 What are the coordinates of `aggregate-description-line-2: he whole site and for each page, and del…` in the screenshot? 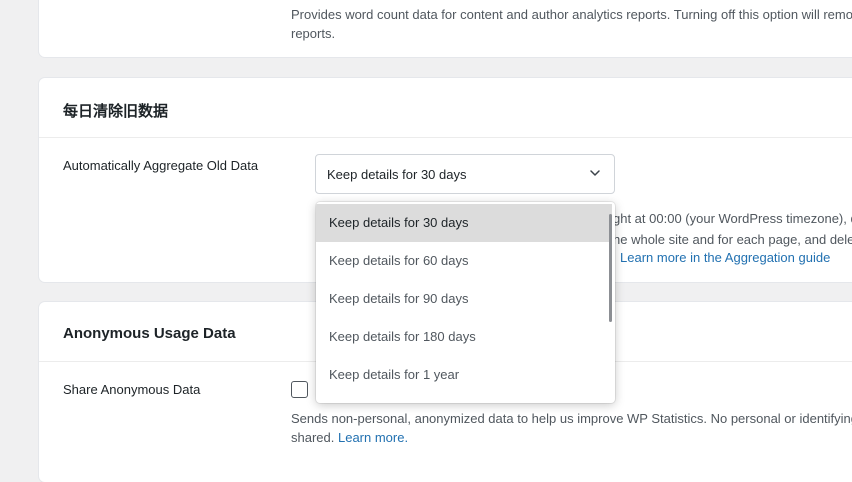 It's located at (732, 239).